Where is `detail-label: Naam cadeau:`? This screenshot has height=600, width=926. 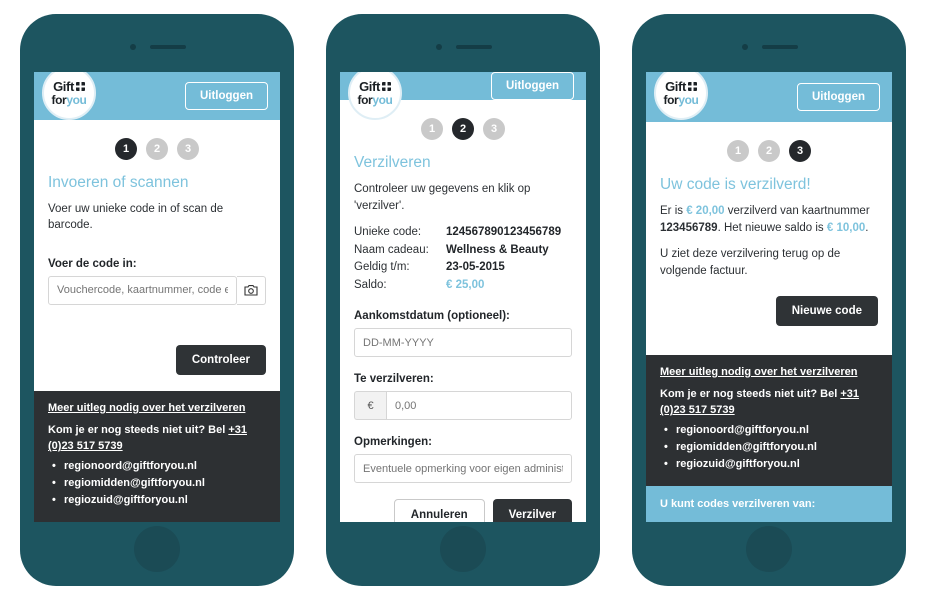 detail-label: Naam cadeau: is located at coordinates (391, 249).